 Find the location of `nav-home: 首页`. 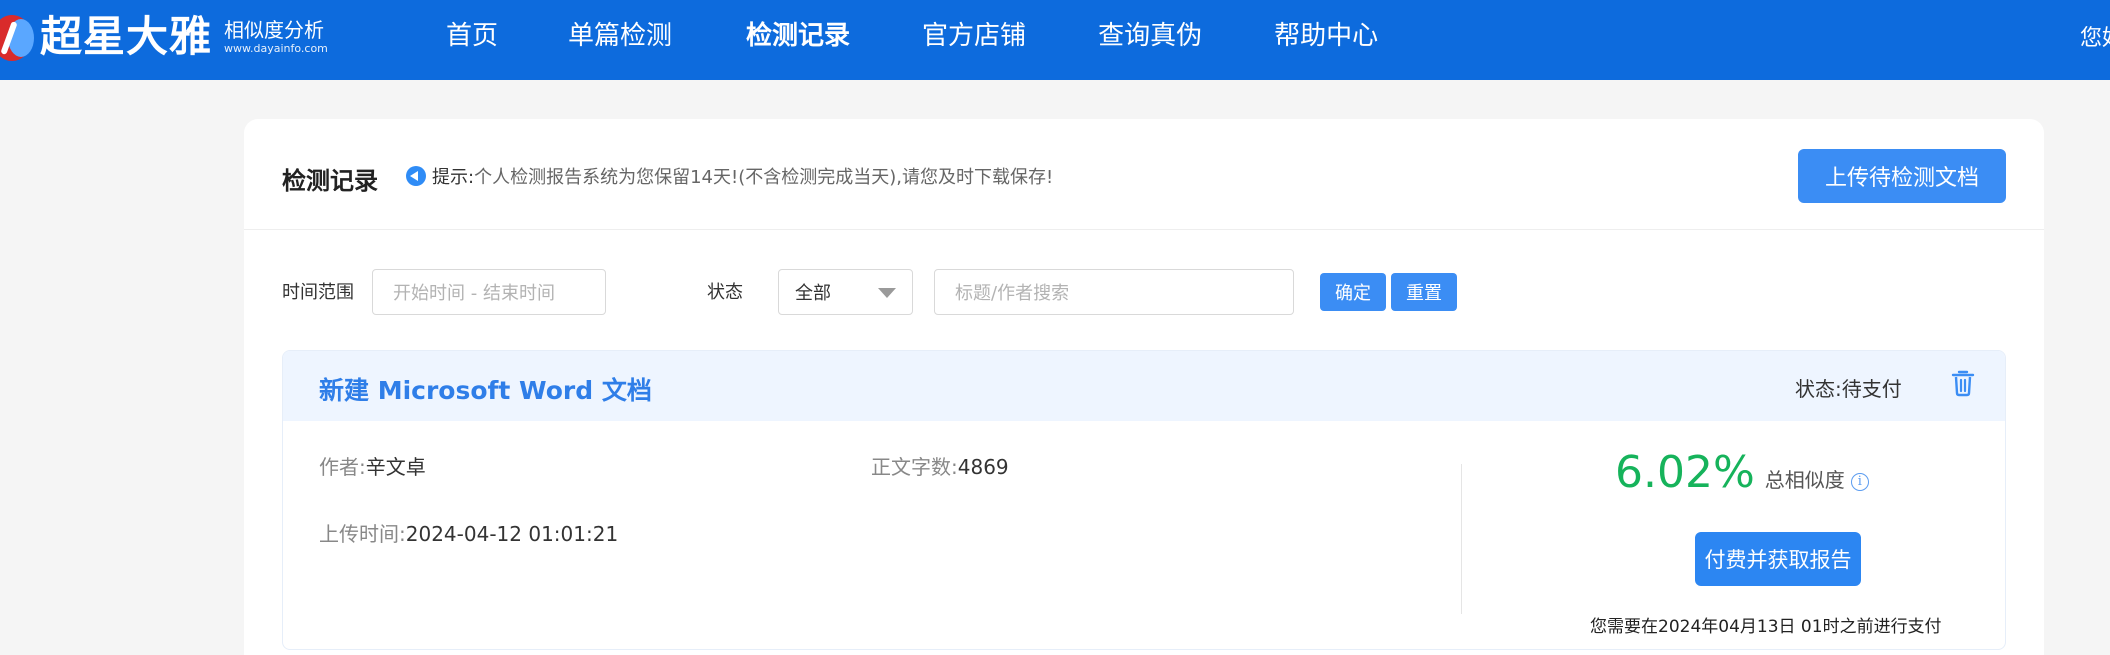

nav-home: 首页 is located at coordinates (472, 33).